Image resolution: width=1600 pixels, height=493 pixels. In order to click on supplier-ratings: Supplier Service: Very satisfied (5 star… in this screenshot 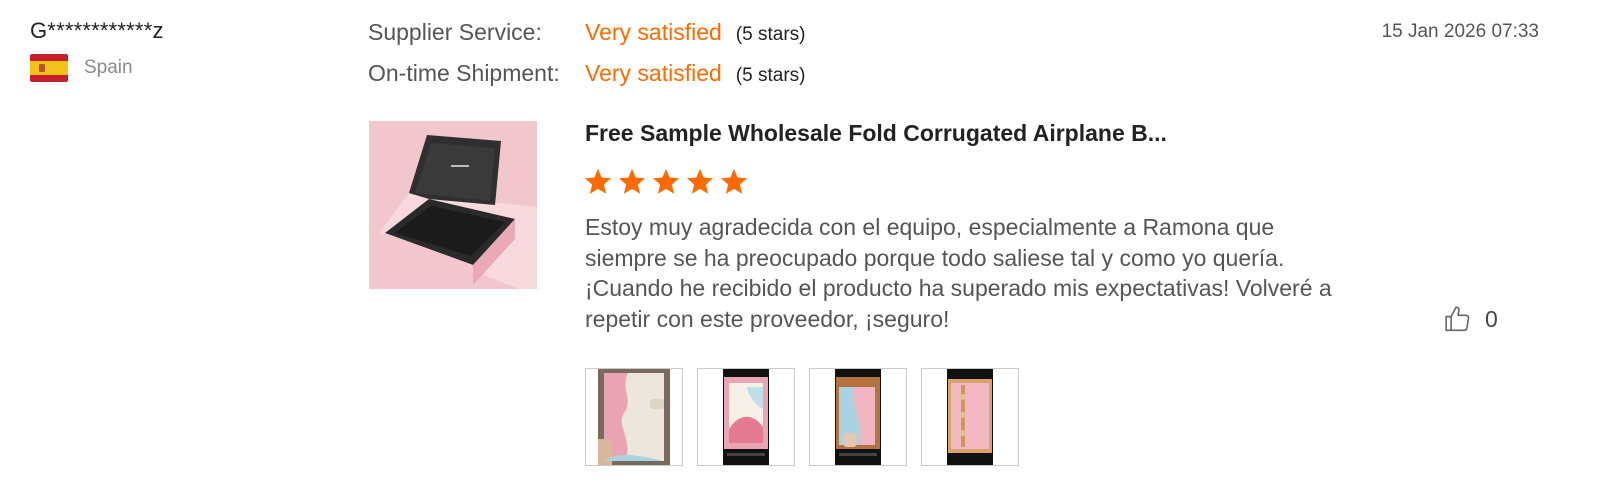, I will do `click(586, 60)`.